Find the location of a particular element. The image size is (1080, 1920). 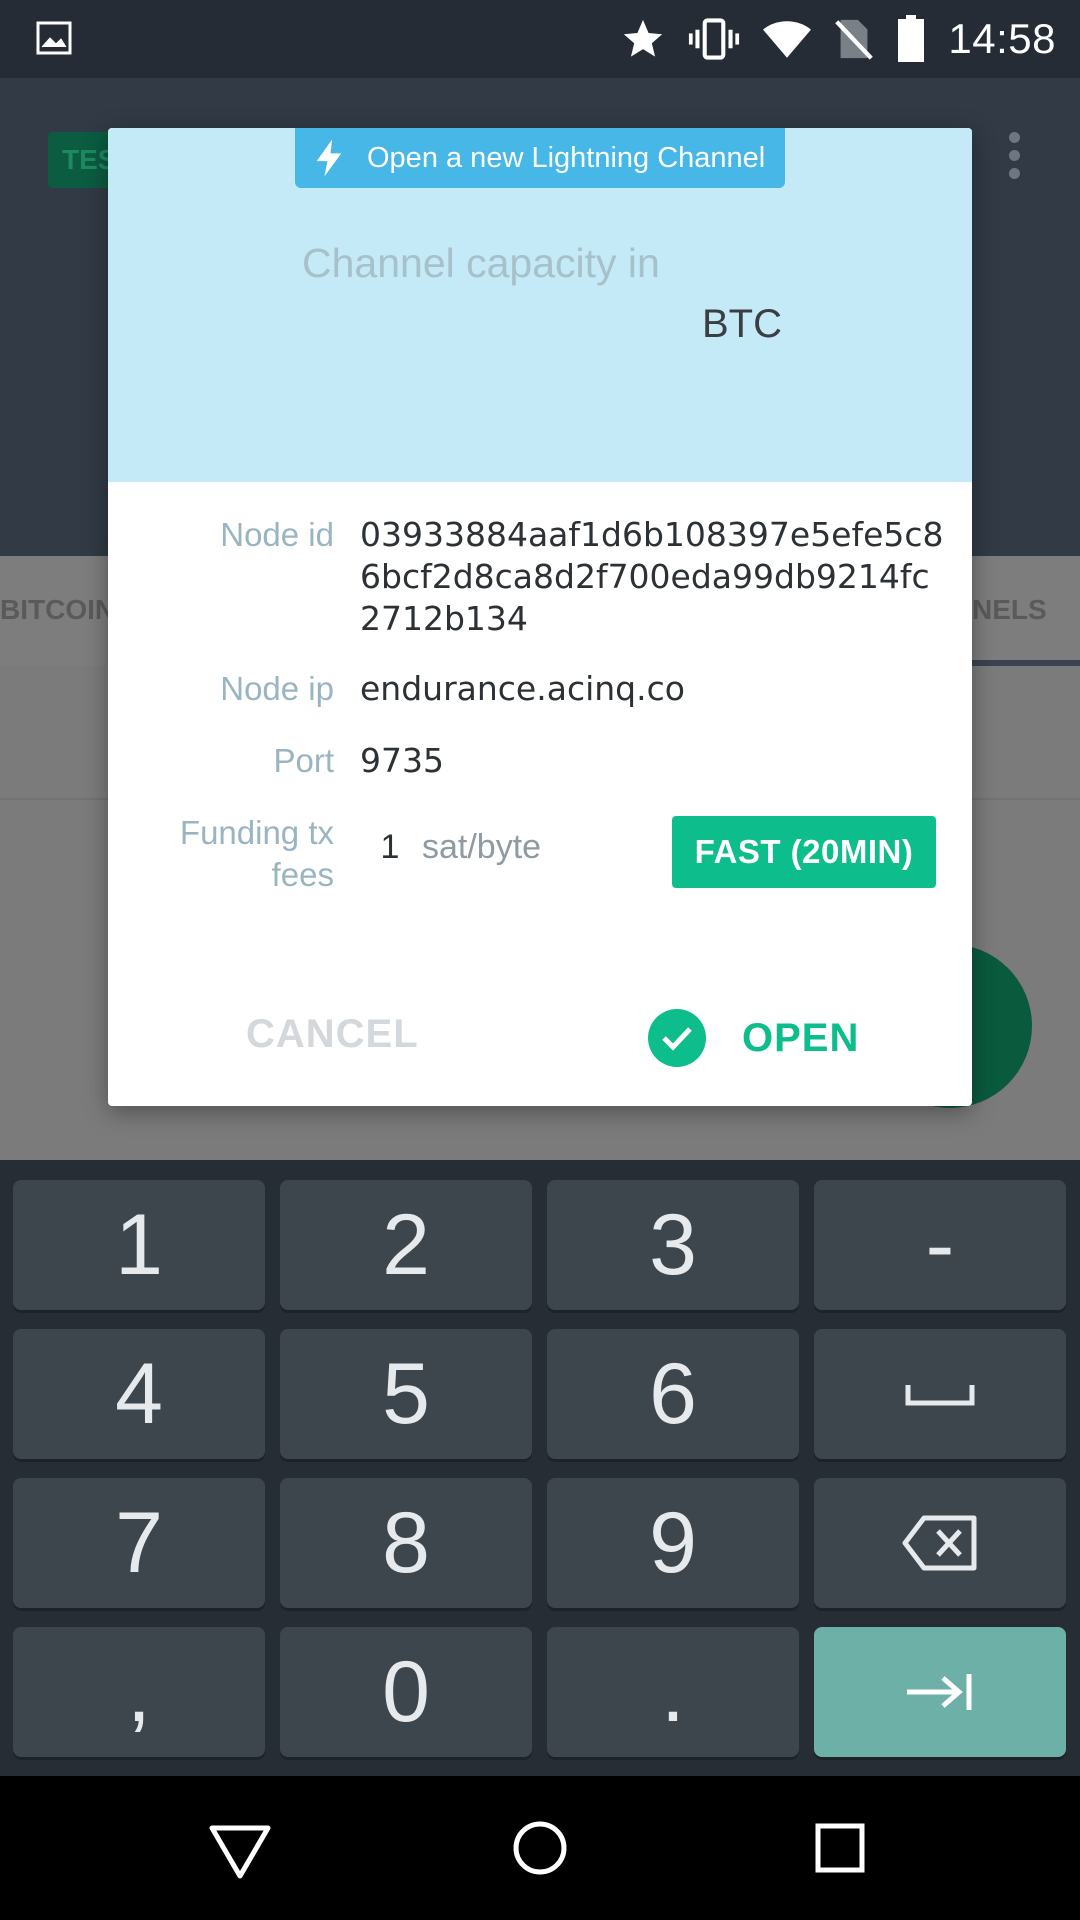

tab-next-icon is located at coordinates (939, 1692).